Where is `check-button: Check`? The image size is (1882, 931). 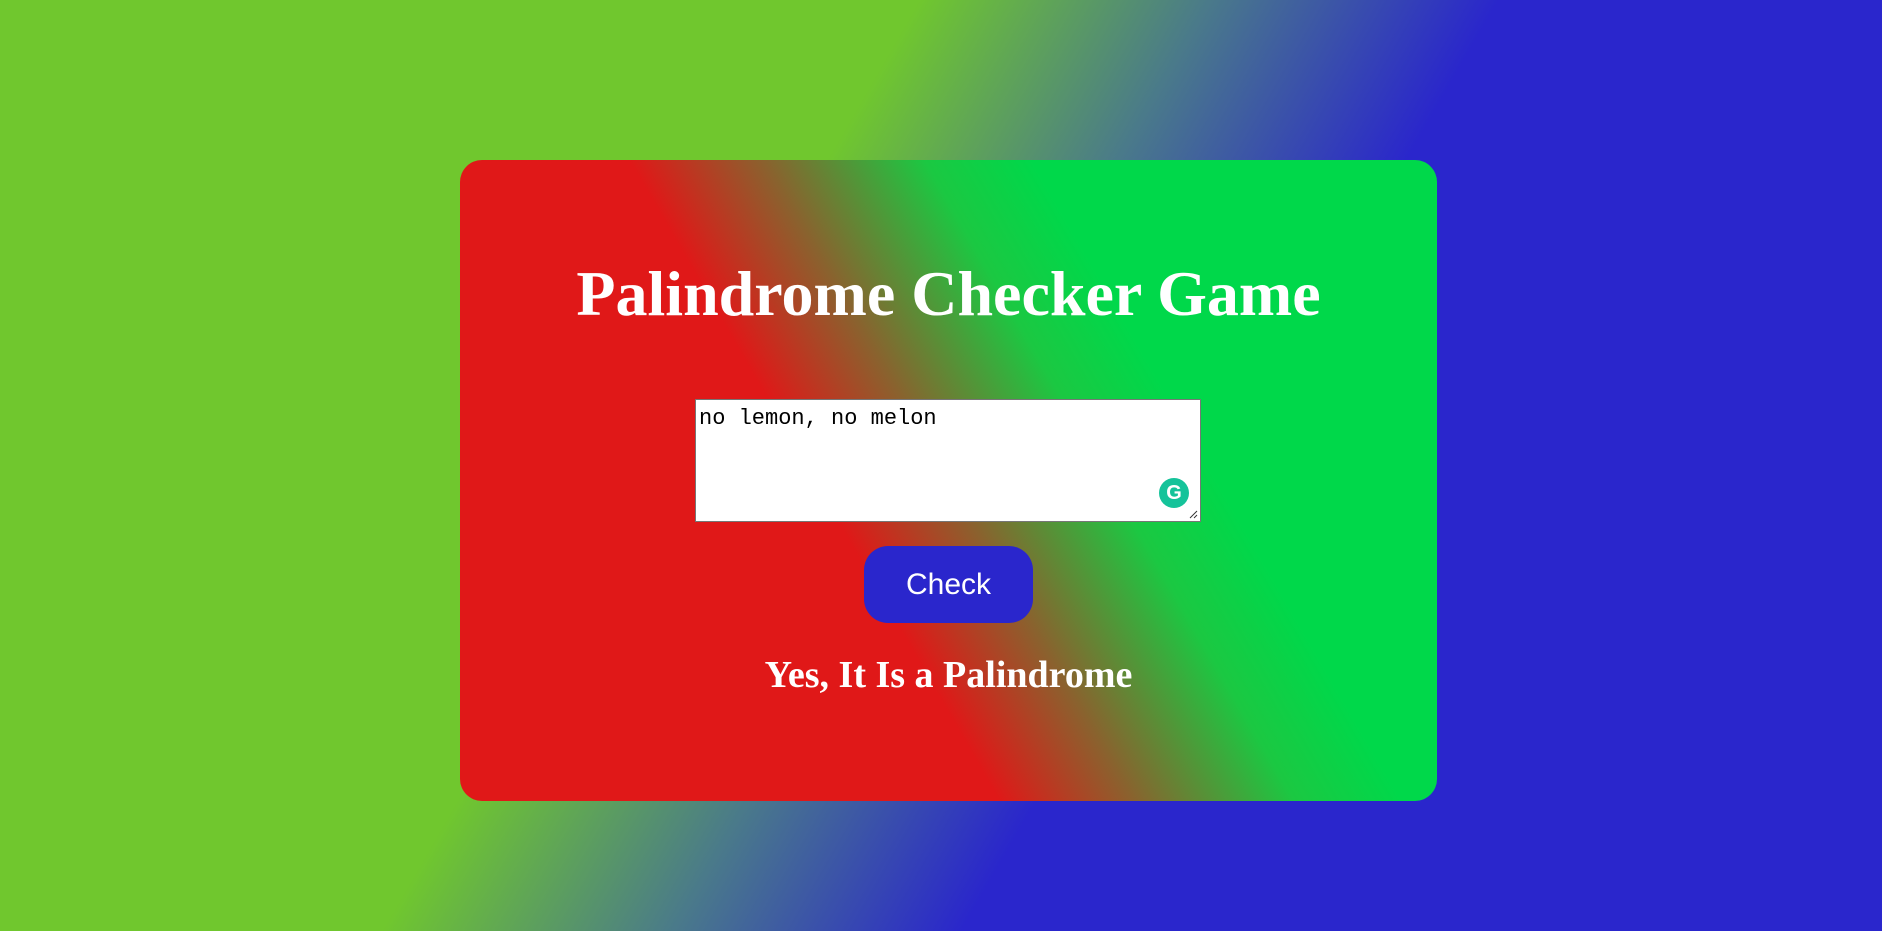 check-button: Check is located at coordinates (948, 584).